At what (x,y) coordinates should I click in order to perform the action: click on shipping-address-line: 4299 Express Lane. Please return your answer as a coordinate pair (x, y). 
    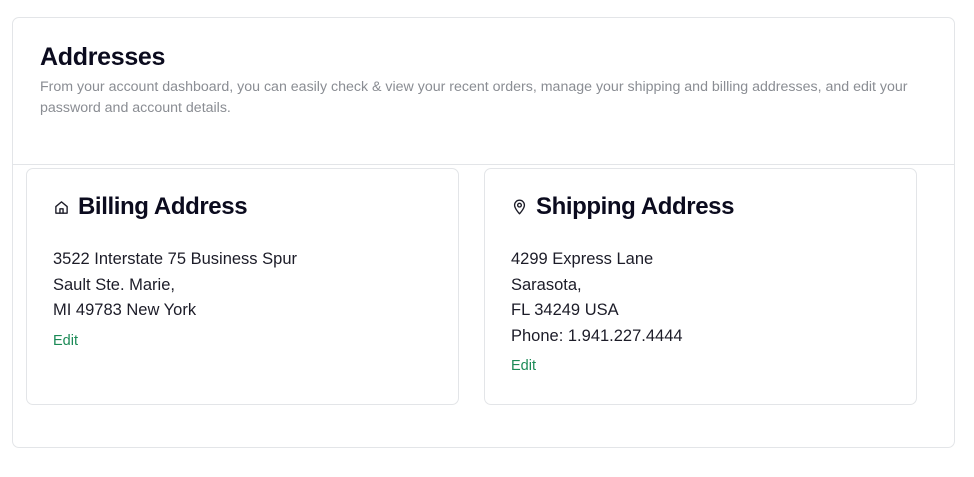
    Looking at the image, I should click on (582, 259).